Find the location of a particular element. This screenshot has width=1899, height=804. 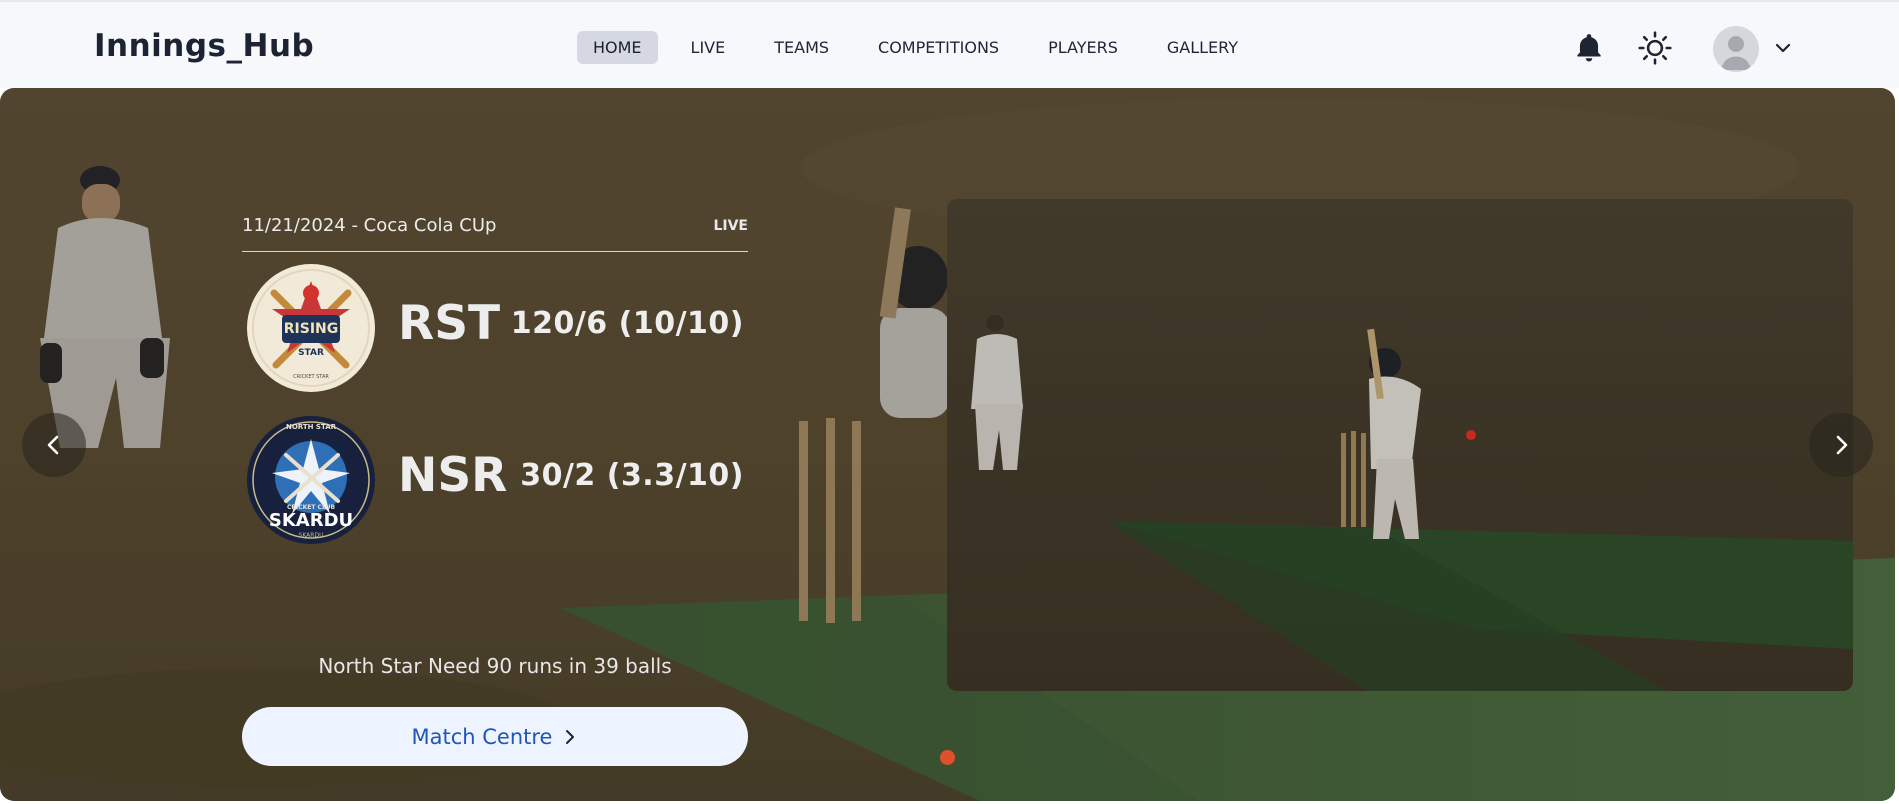

rising-star-logo: RISING STAR CRICKET STAR is located at coordinates (311, 328).